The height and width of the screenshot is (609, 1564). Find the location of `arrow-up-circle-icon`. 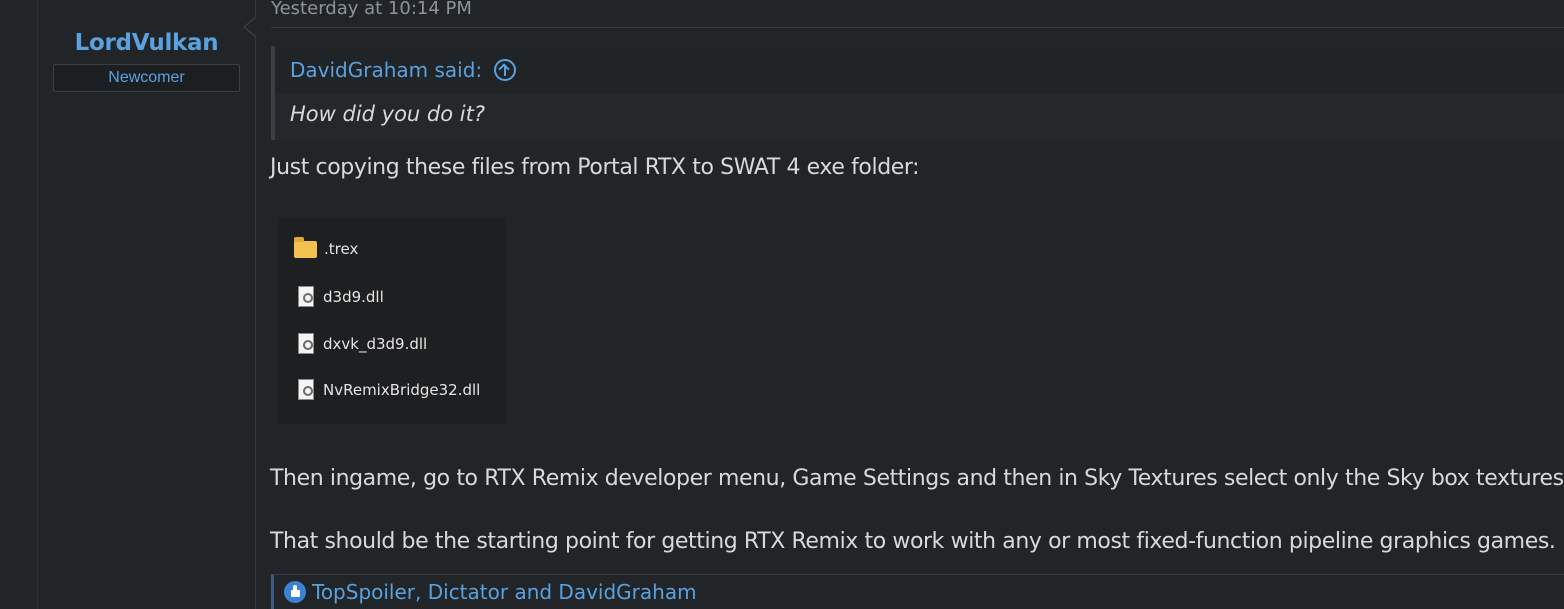

arrow-up-circle-icon is located at coordinates (505, 69).